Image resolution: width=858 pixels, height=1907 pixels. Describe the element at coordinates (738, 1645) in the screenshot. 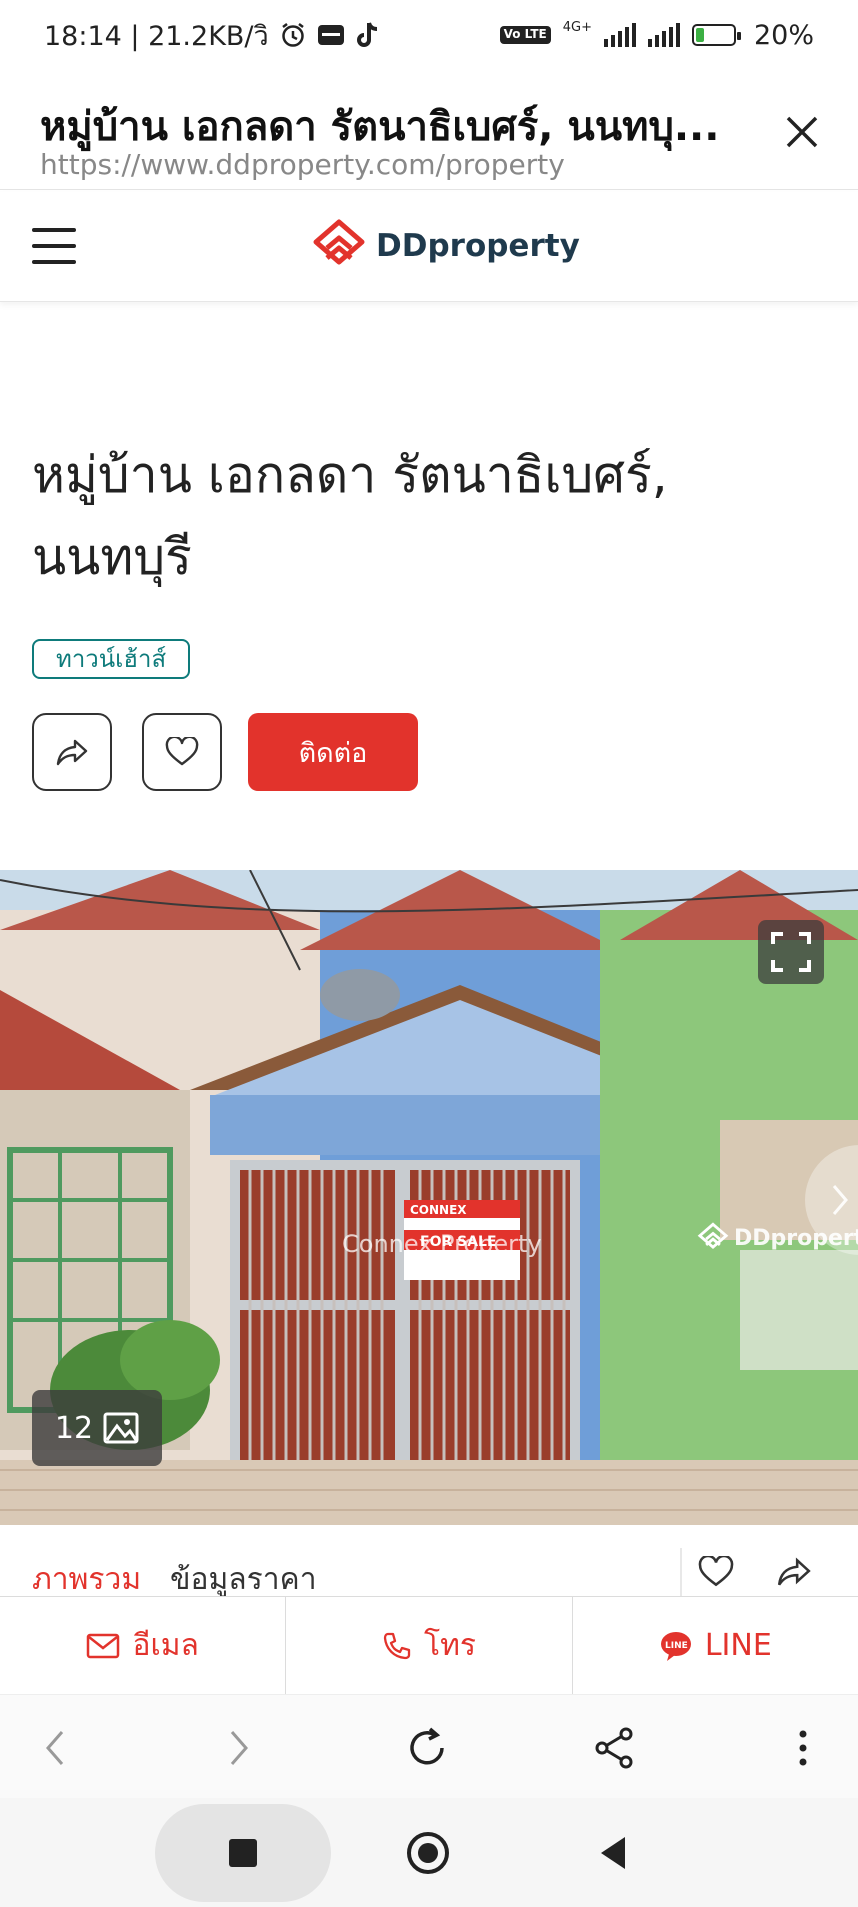

I see `line-label: LINE` at that location.